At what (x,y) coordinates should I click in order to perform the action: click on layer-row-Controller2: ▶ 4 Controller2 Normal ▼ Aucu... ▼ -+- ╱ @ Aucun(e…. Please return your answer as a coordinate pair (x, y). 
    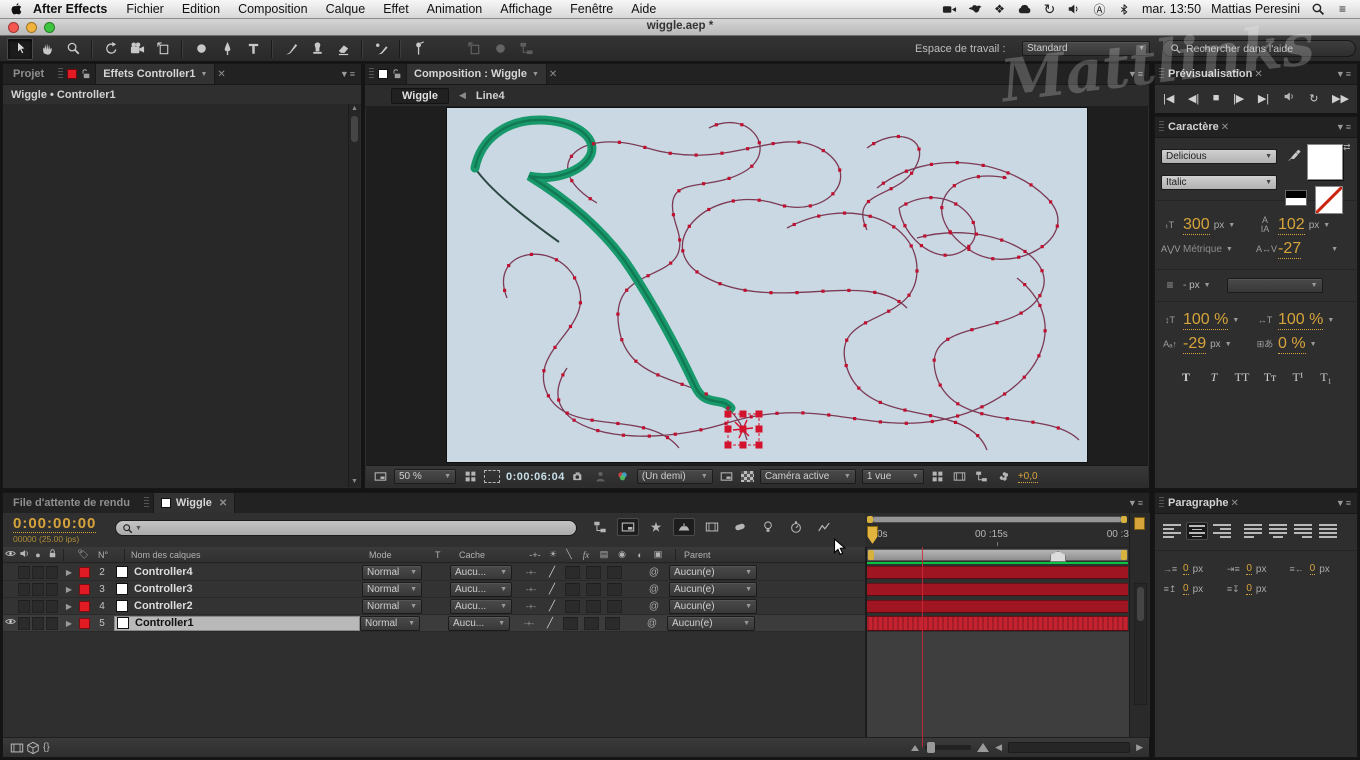
    Looking at the image, I should click on (434, 606).